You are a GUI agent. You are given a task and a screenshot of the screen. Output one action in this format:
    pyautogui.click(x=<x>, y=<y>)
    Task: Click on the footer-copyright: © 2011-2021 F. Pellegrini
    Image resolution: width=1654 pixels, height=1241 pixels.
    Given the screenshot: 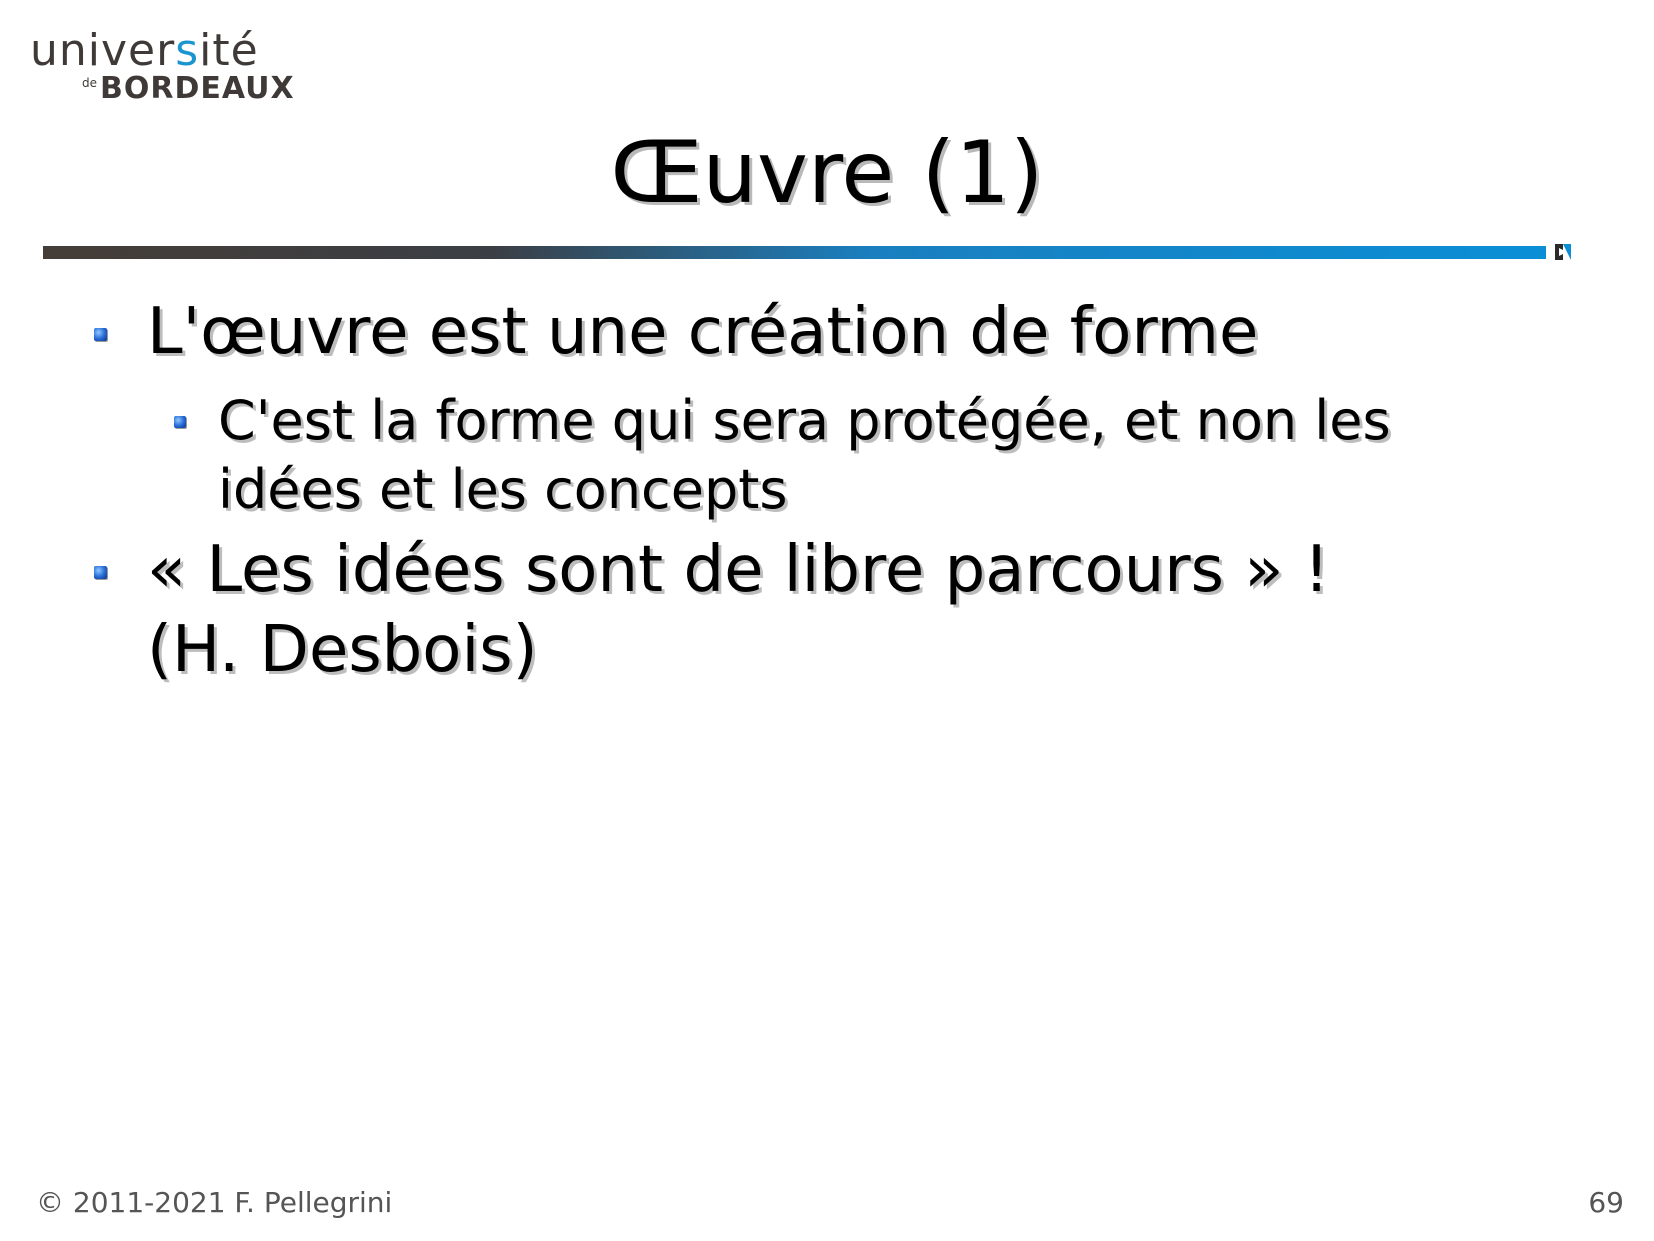 What is the action you would take?
    pyautogui.click(x=214, y=1202)
    